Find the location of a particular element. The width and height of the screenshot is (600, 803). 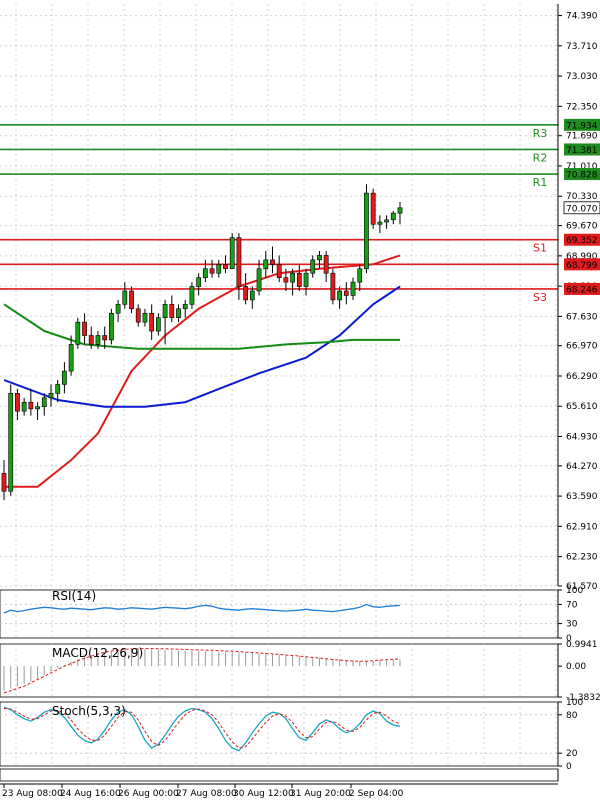

rsi-tick-label: 100 is located at coordinates (574, 591).